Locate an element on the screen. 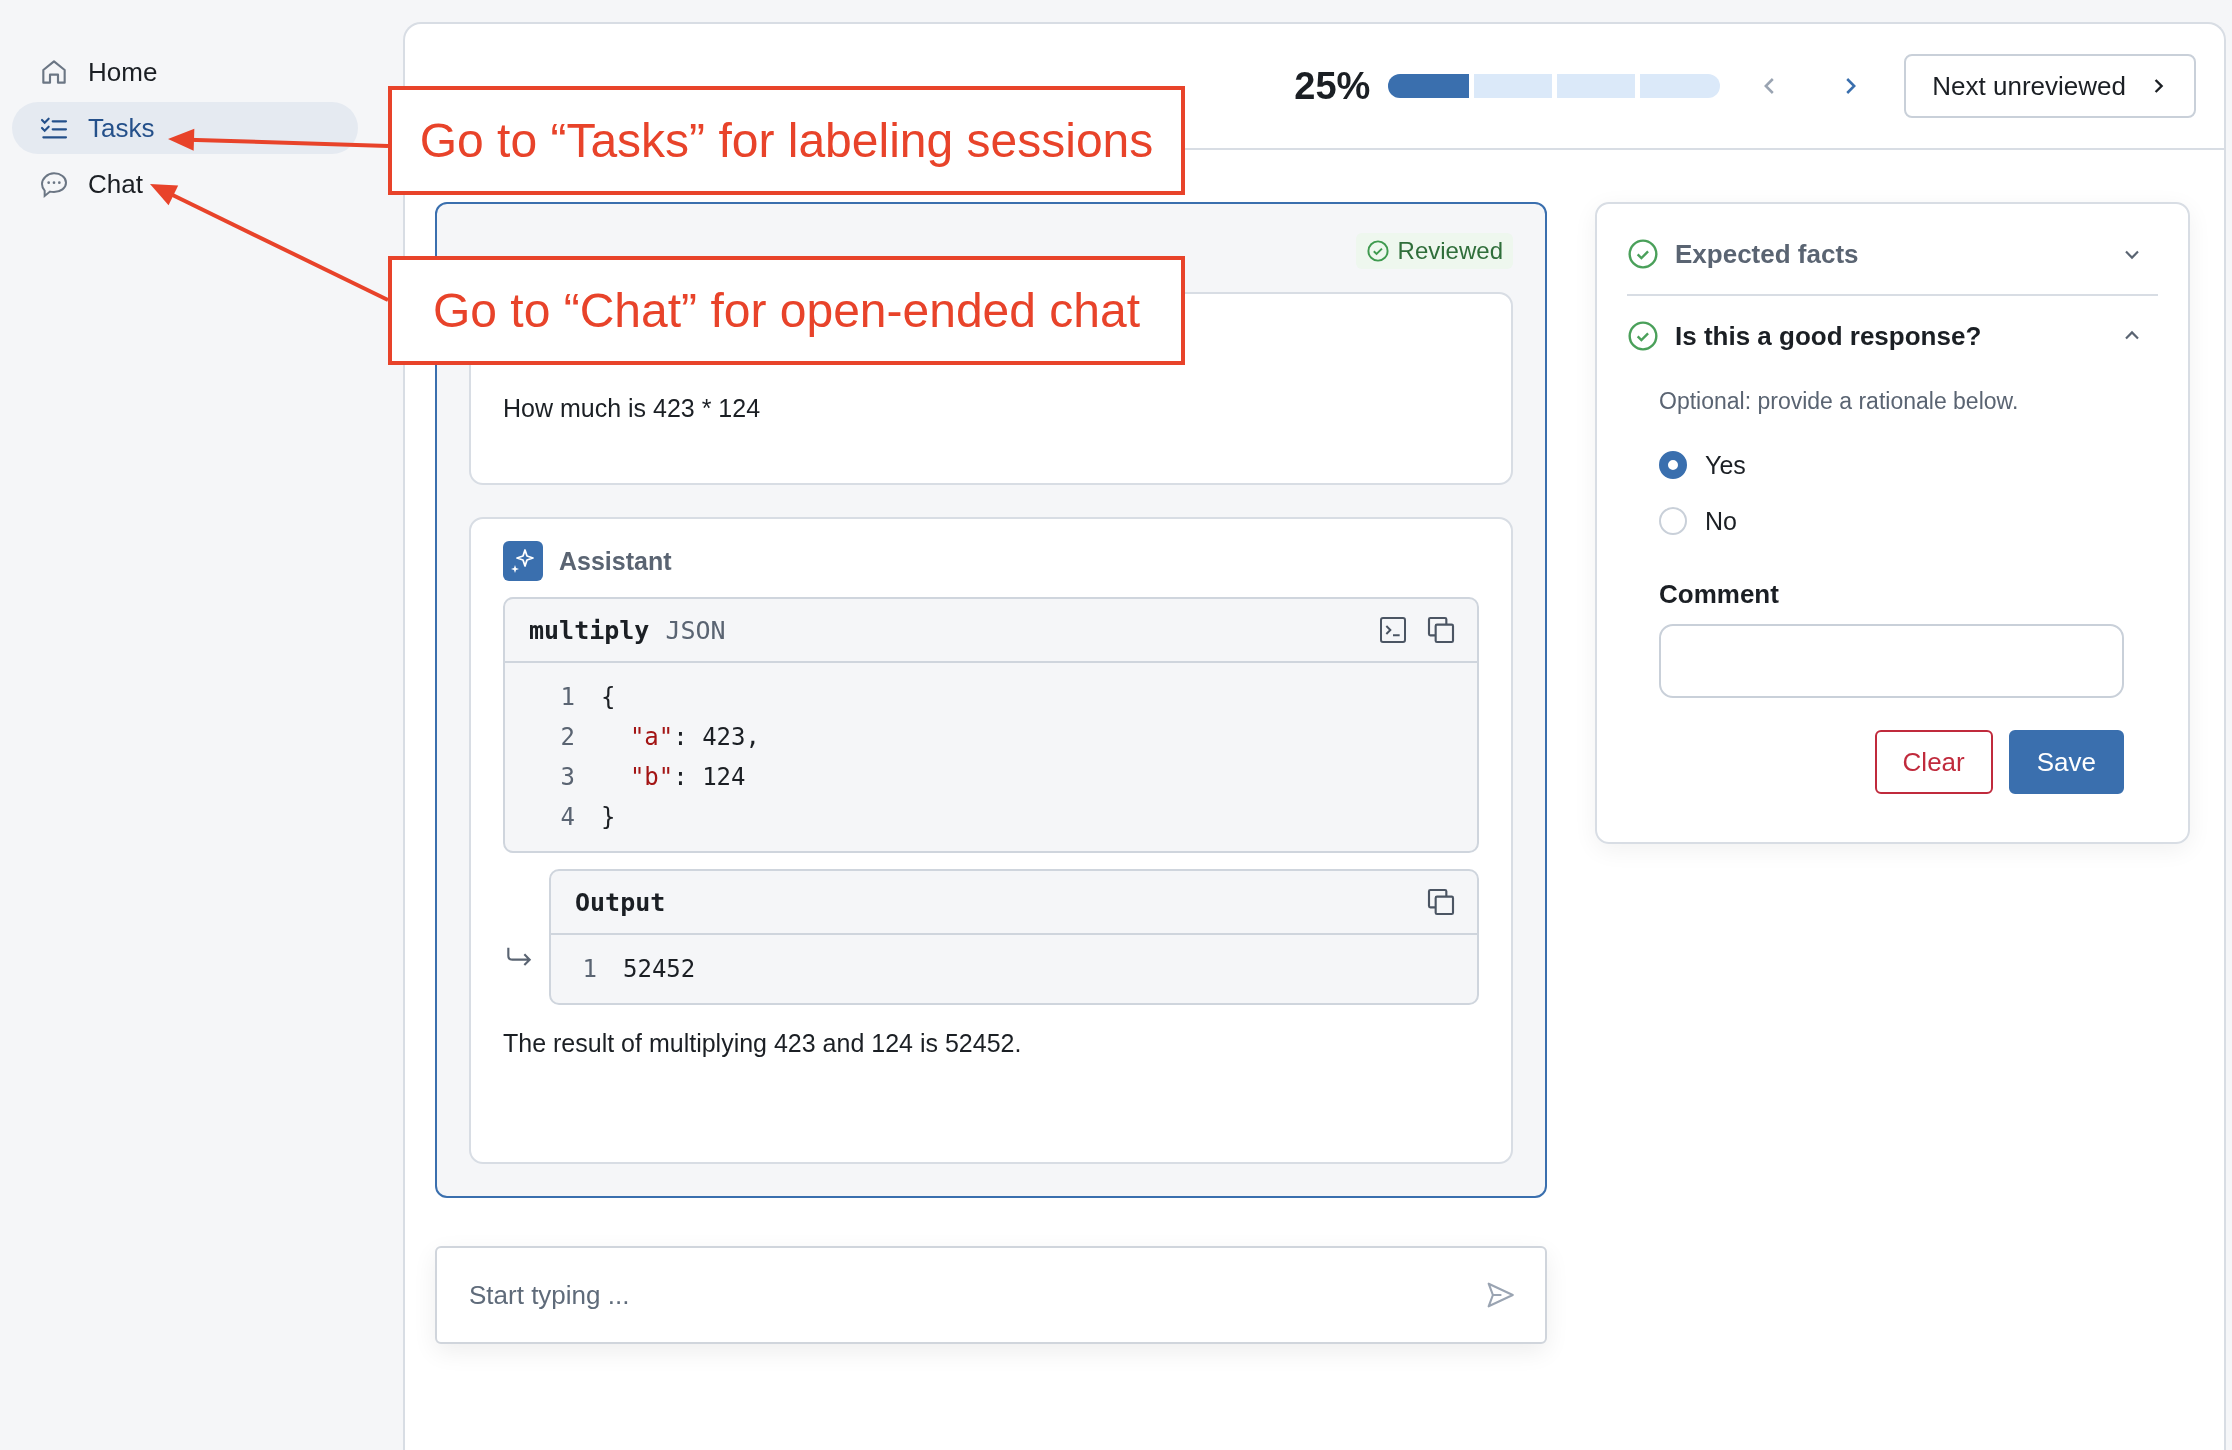 The width and height of the screenshot is (2232, 1450). code-line: { is located at coordinates (608, 697).